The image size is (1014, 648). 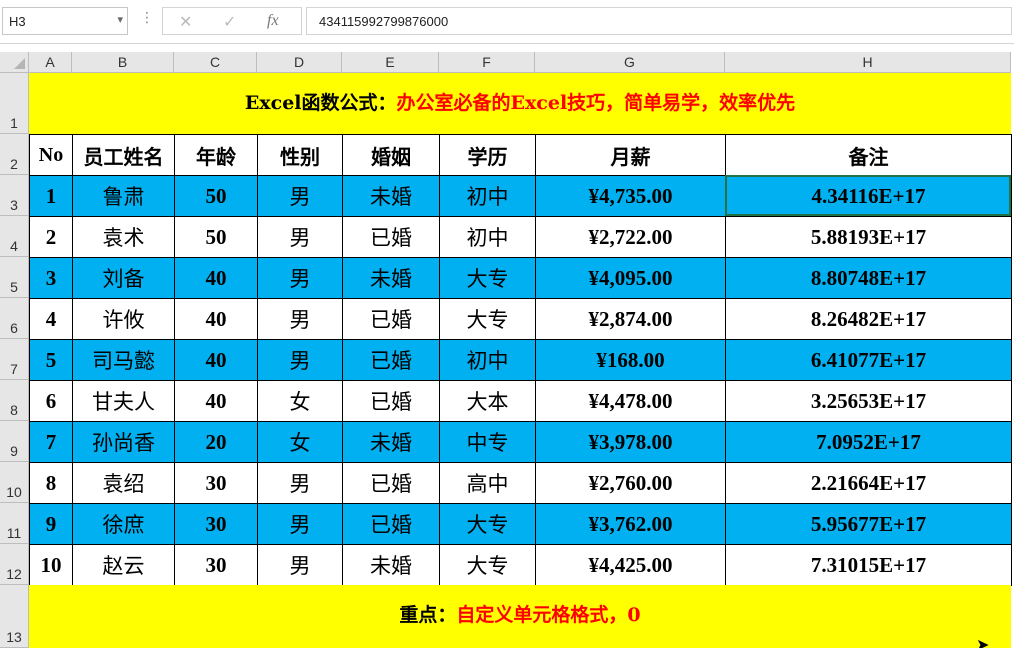 I want to click on header-cell-name: 员工姓名, so click(x=123, y=155).